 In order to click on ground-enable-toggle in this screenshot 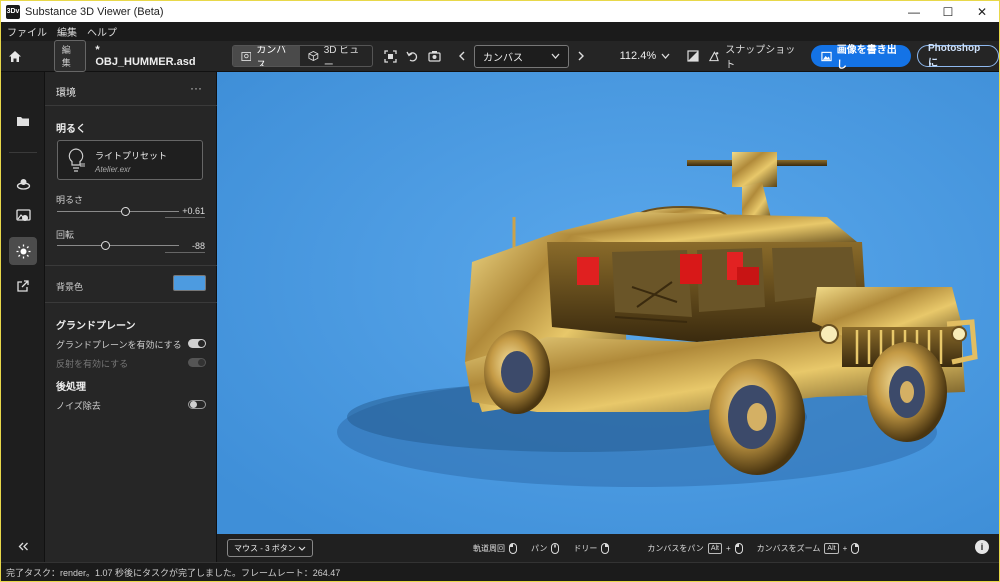, I will do `click(197, 343)`.